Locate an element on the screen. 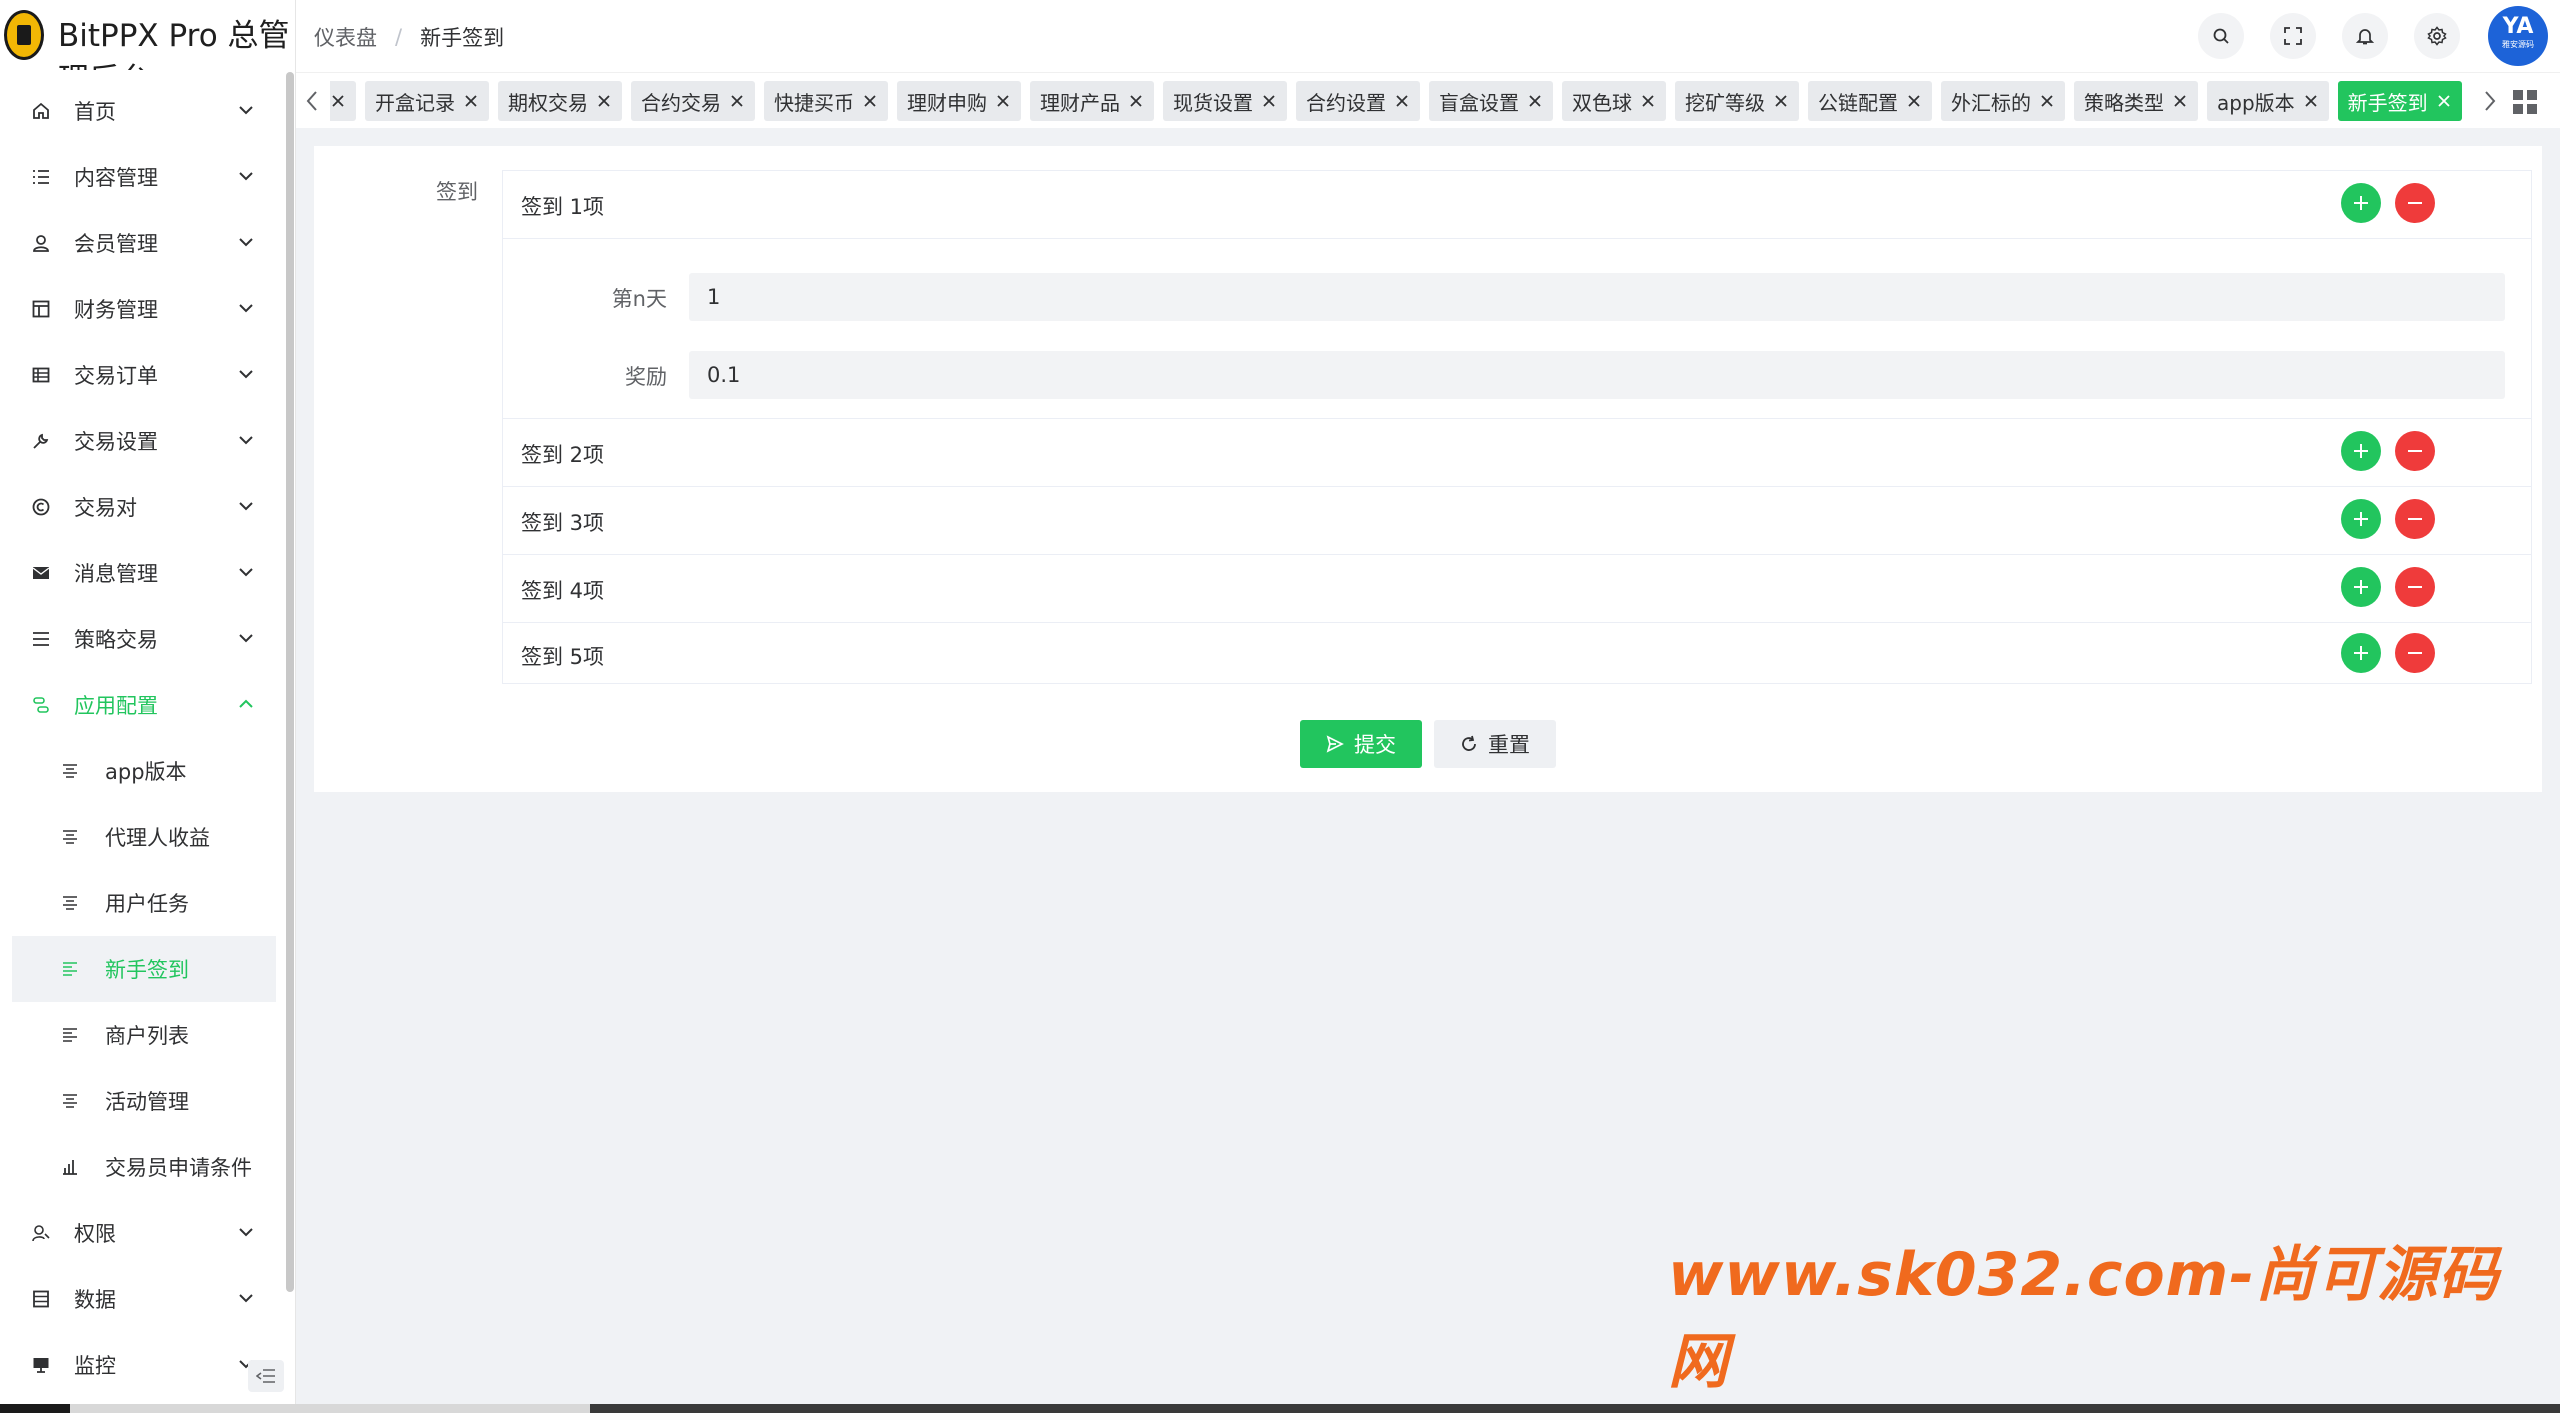  sidebar-item-pairs: 交易对 is located at coordinates (143, 507).